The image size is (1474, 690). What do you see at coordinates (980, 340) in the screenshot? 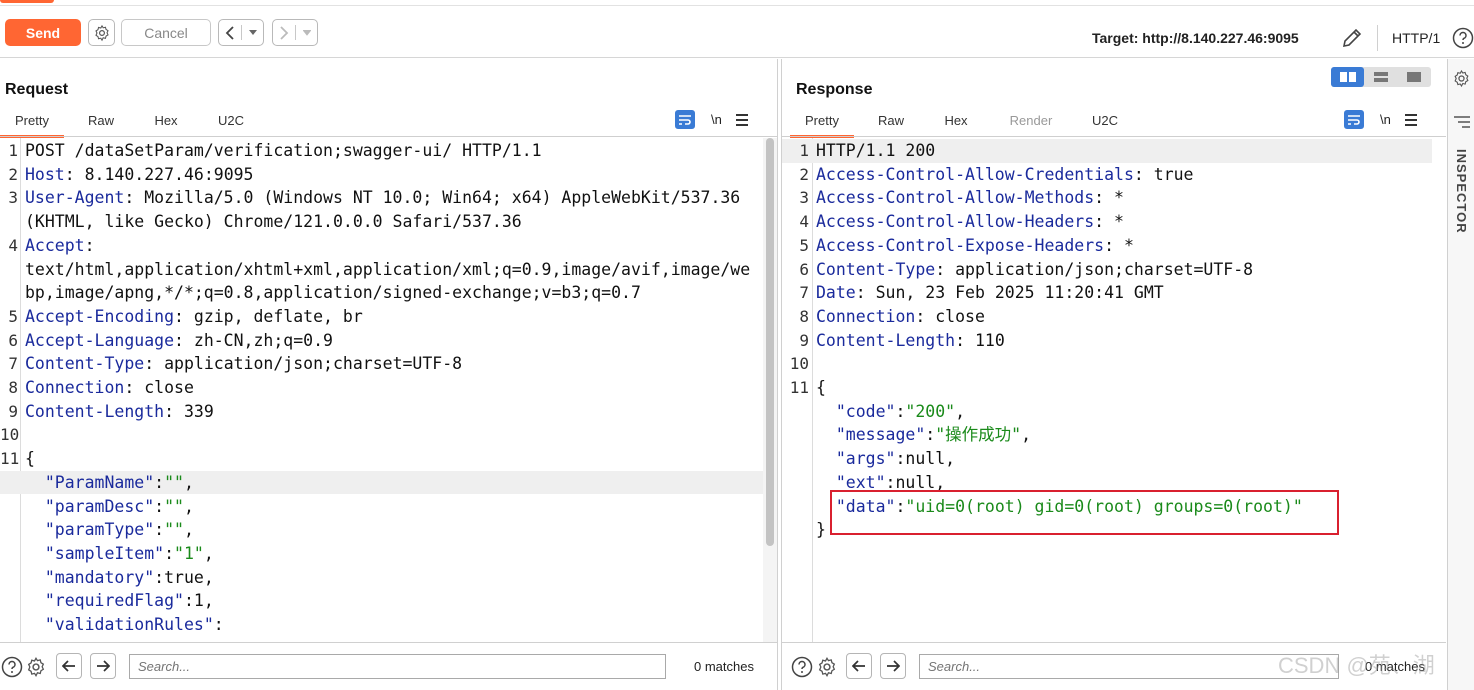
I see `header-value: : 110` at bounding box center [980, 340].